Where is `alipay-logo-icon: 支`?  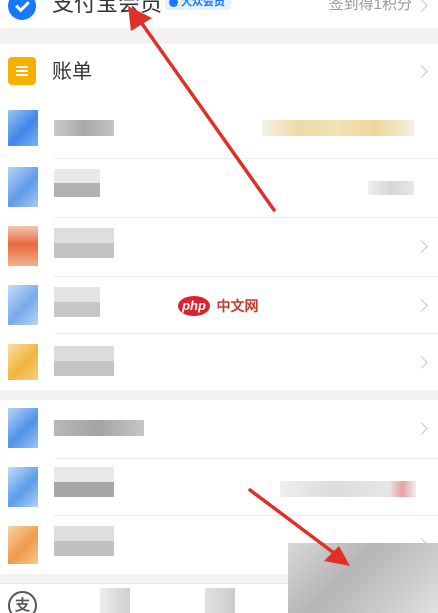 alipay-logo-icon: 支 is located at coordinates (22, 602).